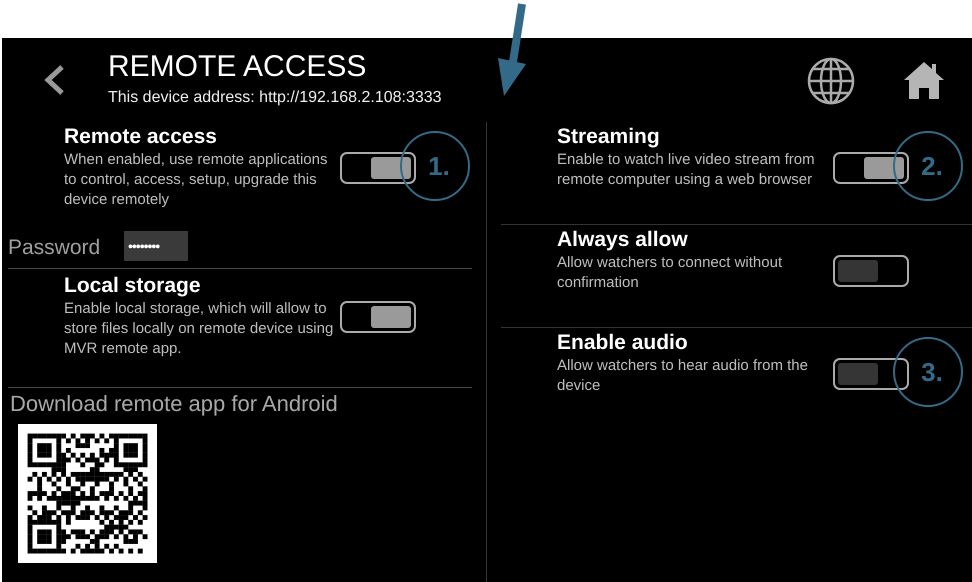  What do you see at coordinates (55, 248) in the screenshot?
I see `password-label: Password` at bounding box center [55, 248].